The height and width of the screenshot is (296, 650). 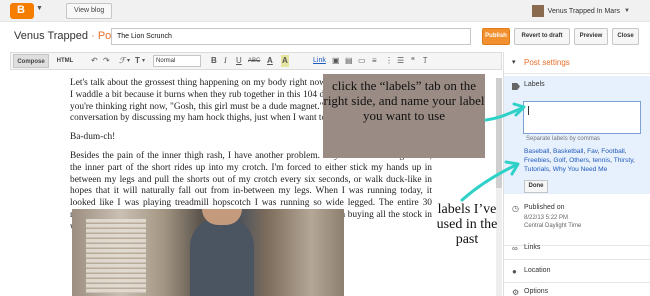 I want to click on annotation-arrows, so click(x=493, y=152).